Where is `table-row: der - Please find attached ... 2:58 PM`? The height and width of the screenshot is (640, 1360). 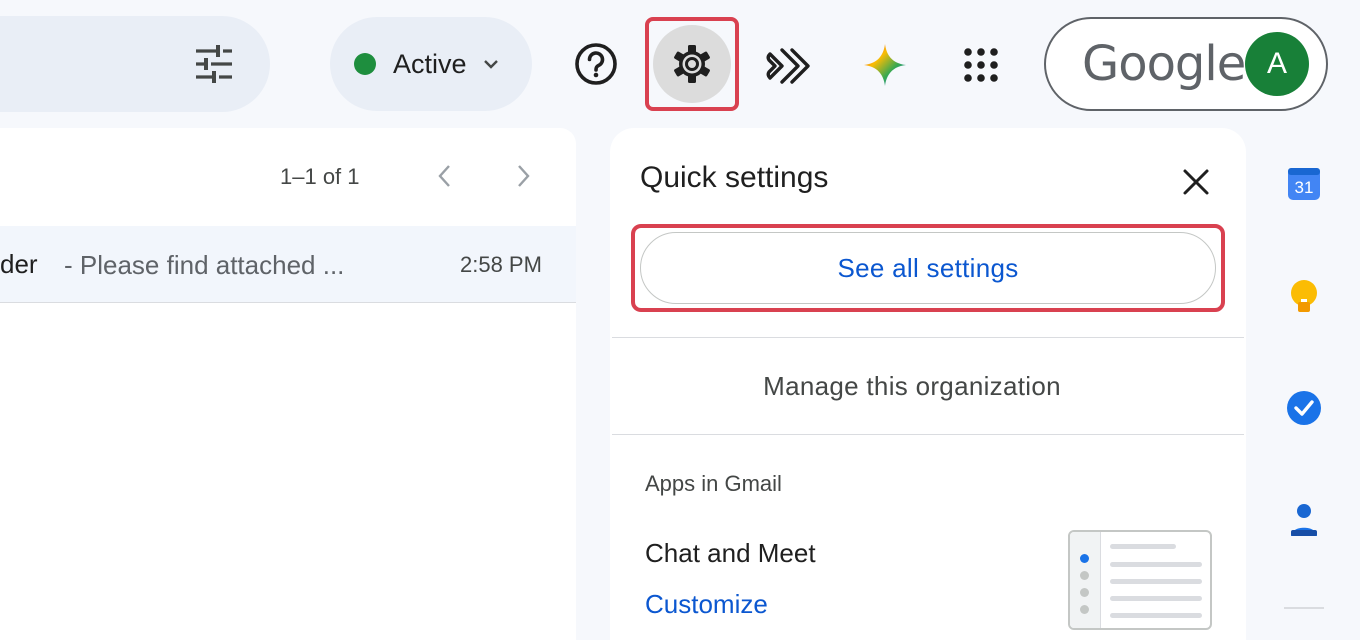 table-row: der - Please find attached ... 2:58 PM is located at coordinates (288, 264).